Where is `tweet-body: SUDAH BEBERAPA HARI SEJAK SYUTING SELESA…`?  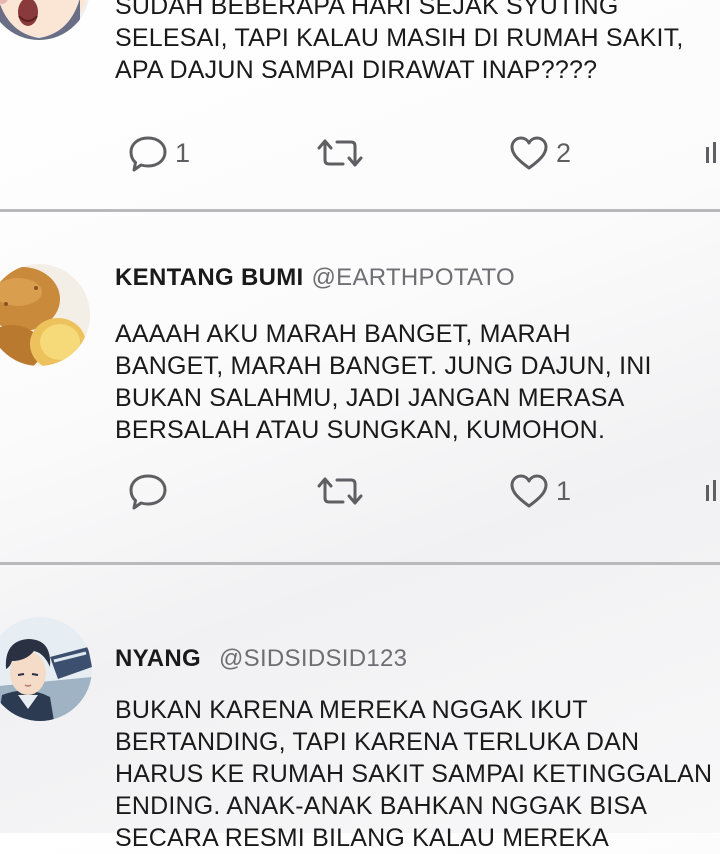
tweet-body: SUDAH BEBERAPA HARI SEJAK SYUTING SELESA… is located at coordinates (415, 43).